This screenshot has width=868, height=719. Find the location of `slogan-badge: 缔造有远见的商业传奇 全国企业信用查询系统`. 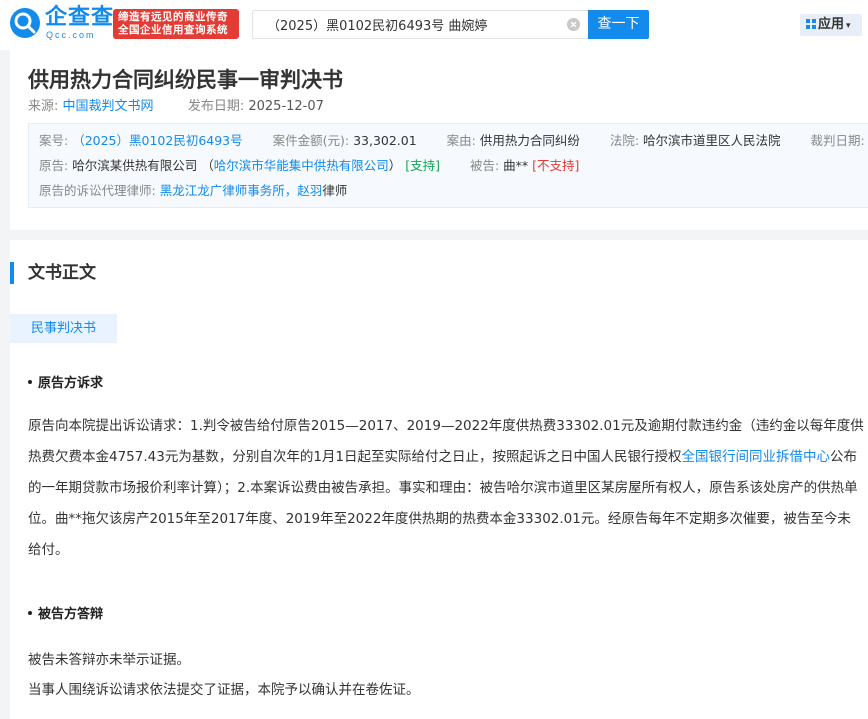

slogan-badge: 缔造有远见的商业传奇 全国企业信用查询系统 is located at coordinates (176, 24).